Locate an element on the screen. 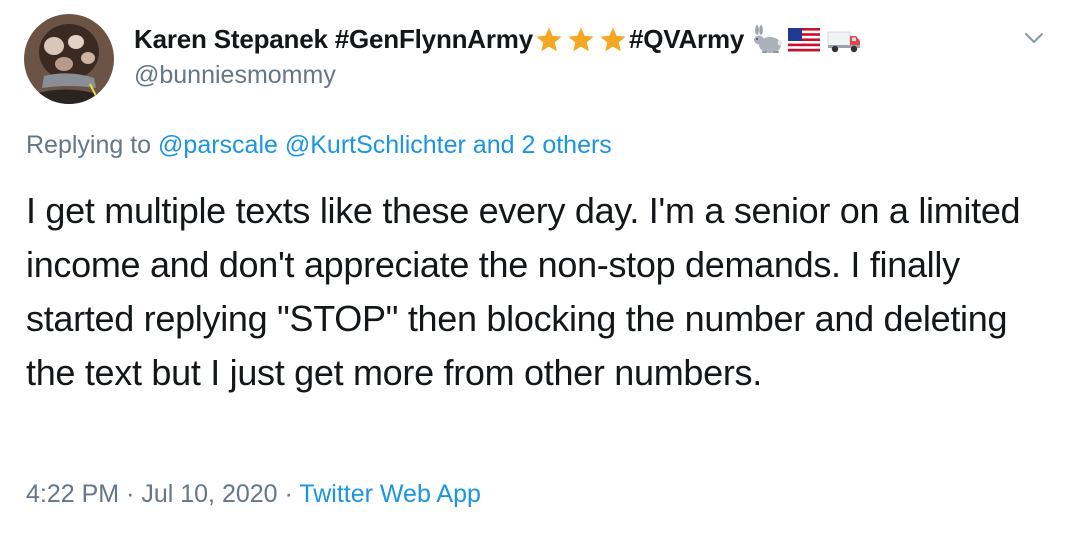  replying-to-label: Replying to is located at coordinates (92, 145).